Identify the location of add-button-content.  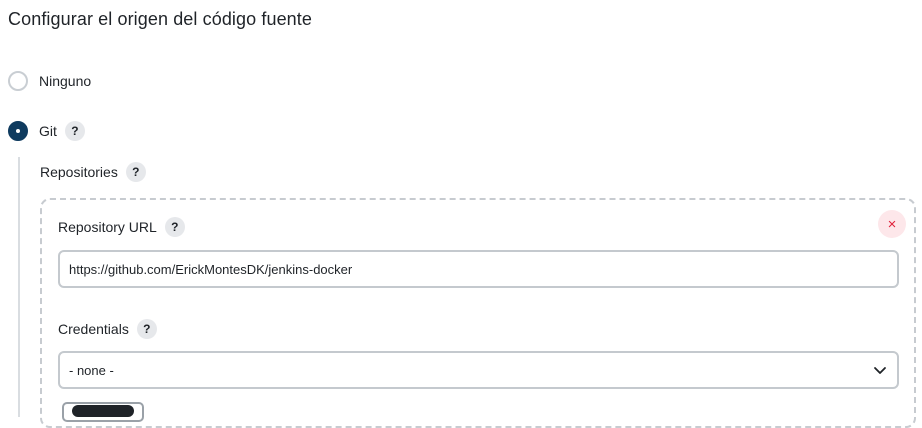
(103, 411).